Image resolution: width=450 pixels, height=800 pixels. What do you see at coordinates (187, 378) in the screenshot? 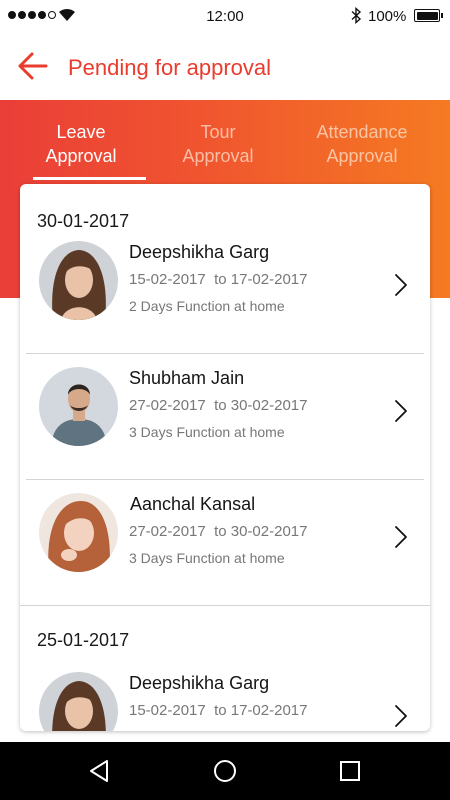
I see `employee-name: Shubham Jain` at bounding box center [187, 378].